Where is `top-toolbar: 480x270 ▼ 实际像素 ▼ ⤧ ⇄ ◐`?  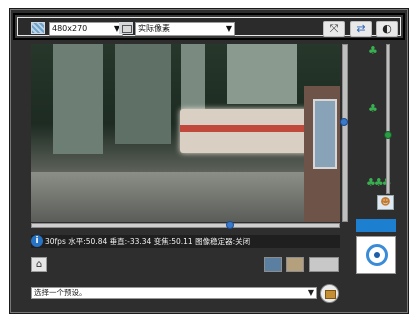
top-toolbar: 480x270 ▼ 实际像素 ▼ ⤧ ⇄ ◐ is located at coordinates (209, 26).